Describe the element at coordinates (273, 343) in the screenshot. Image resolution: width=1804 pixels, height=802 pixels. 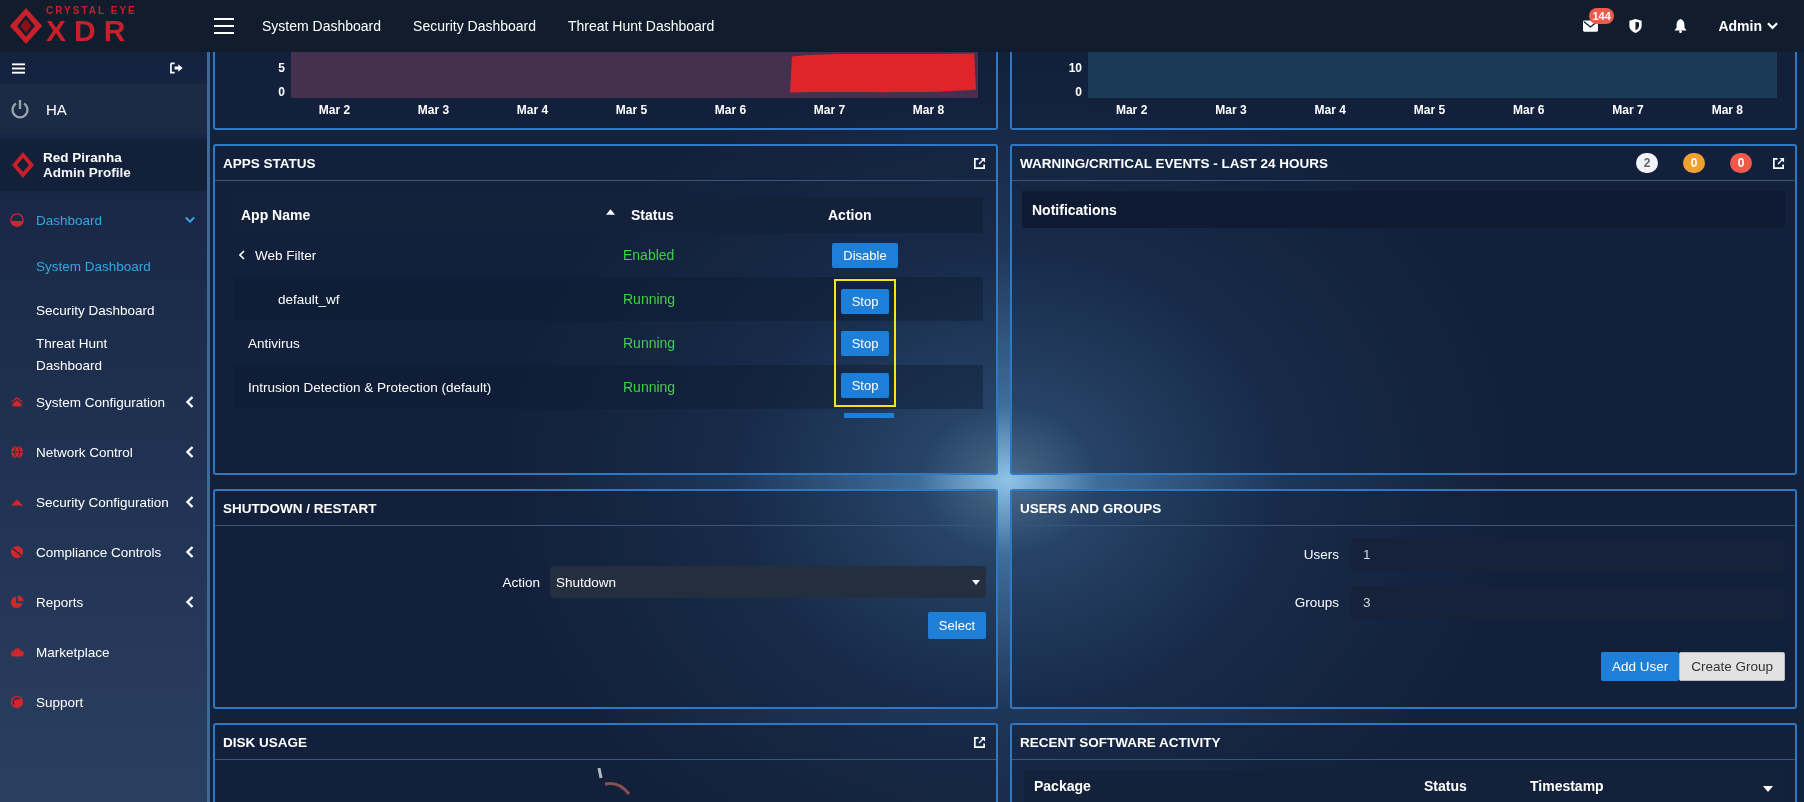
I see `app-name: Antivirus` at that location.